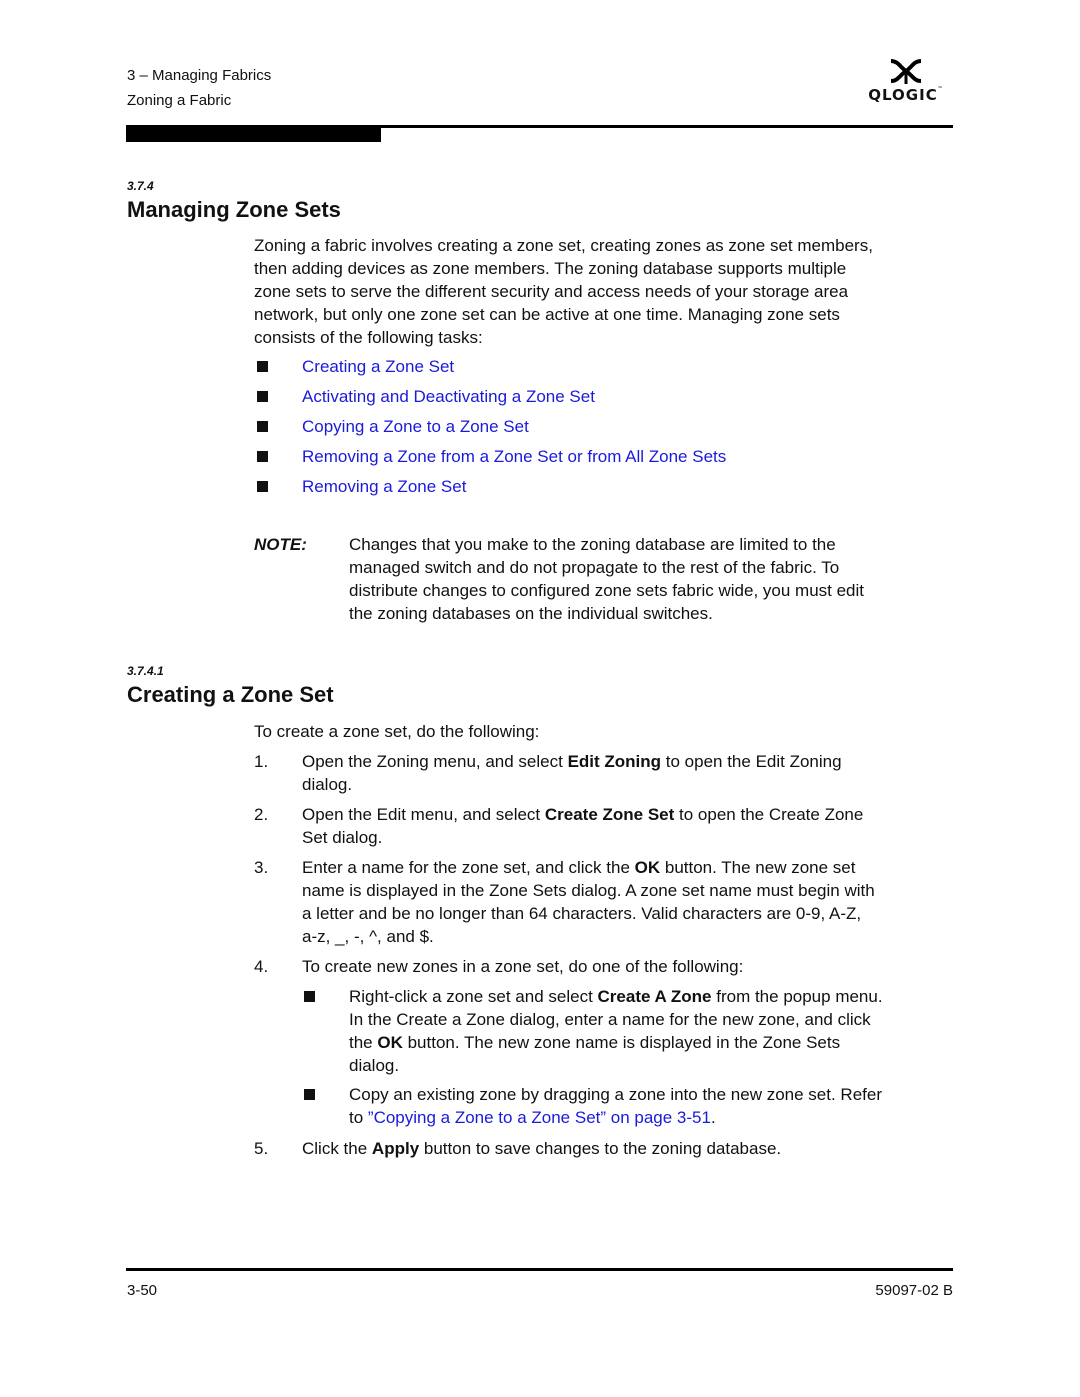 The image size is (1080, 1397). I want to click on header-chapter: 3 – Managing Fabrics, so click(199, 75).